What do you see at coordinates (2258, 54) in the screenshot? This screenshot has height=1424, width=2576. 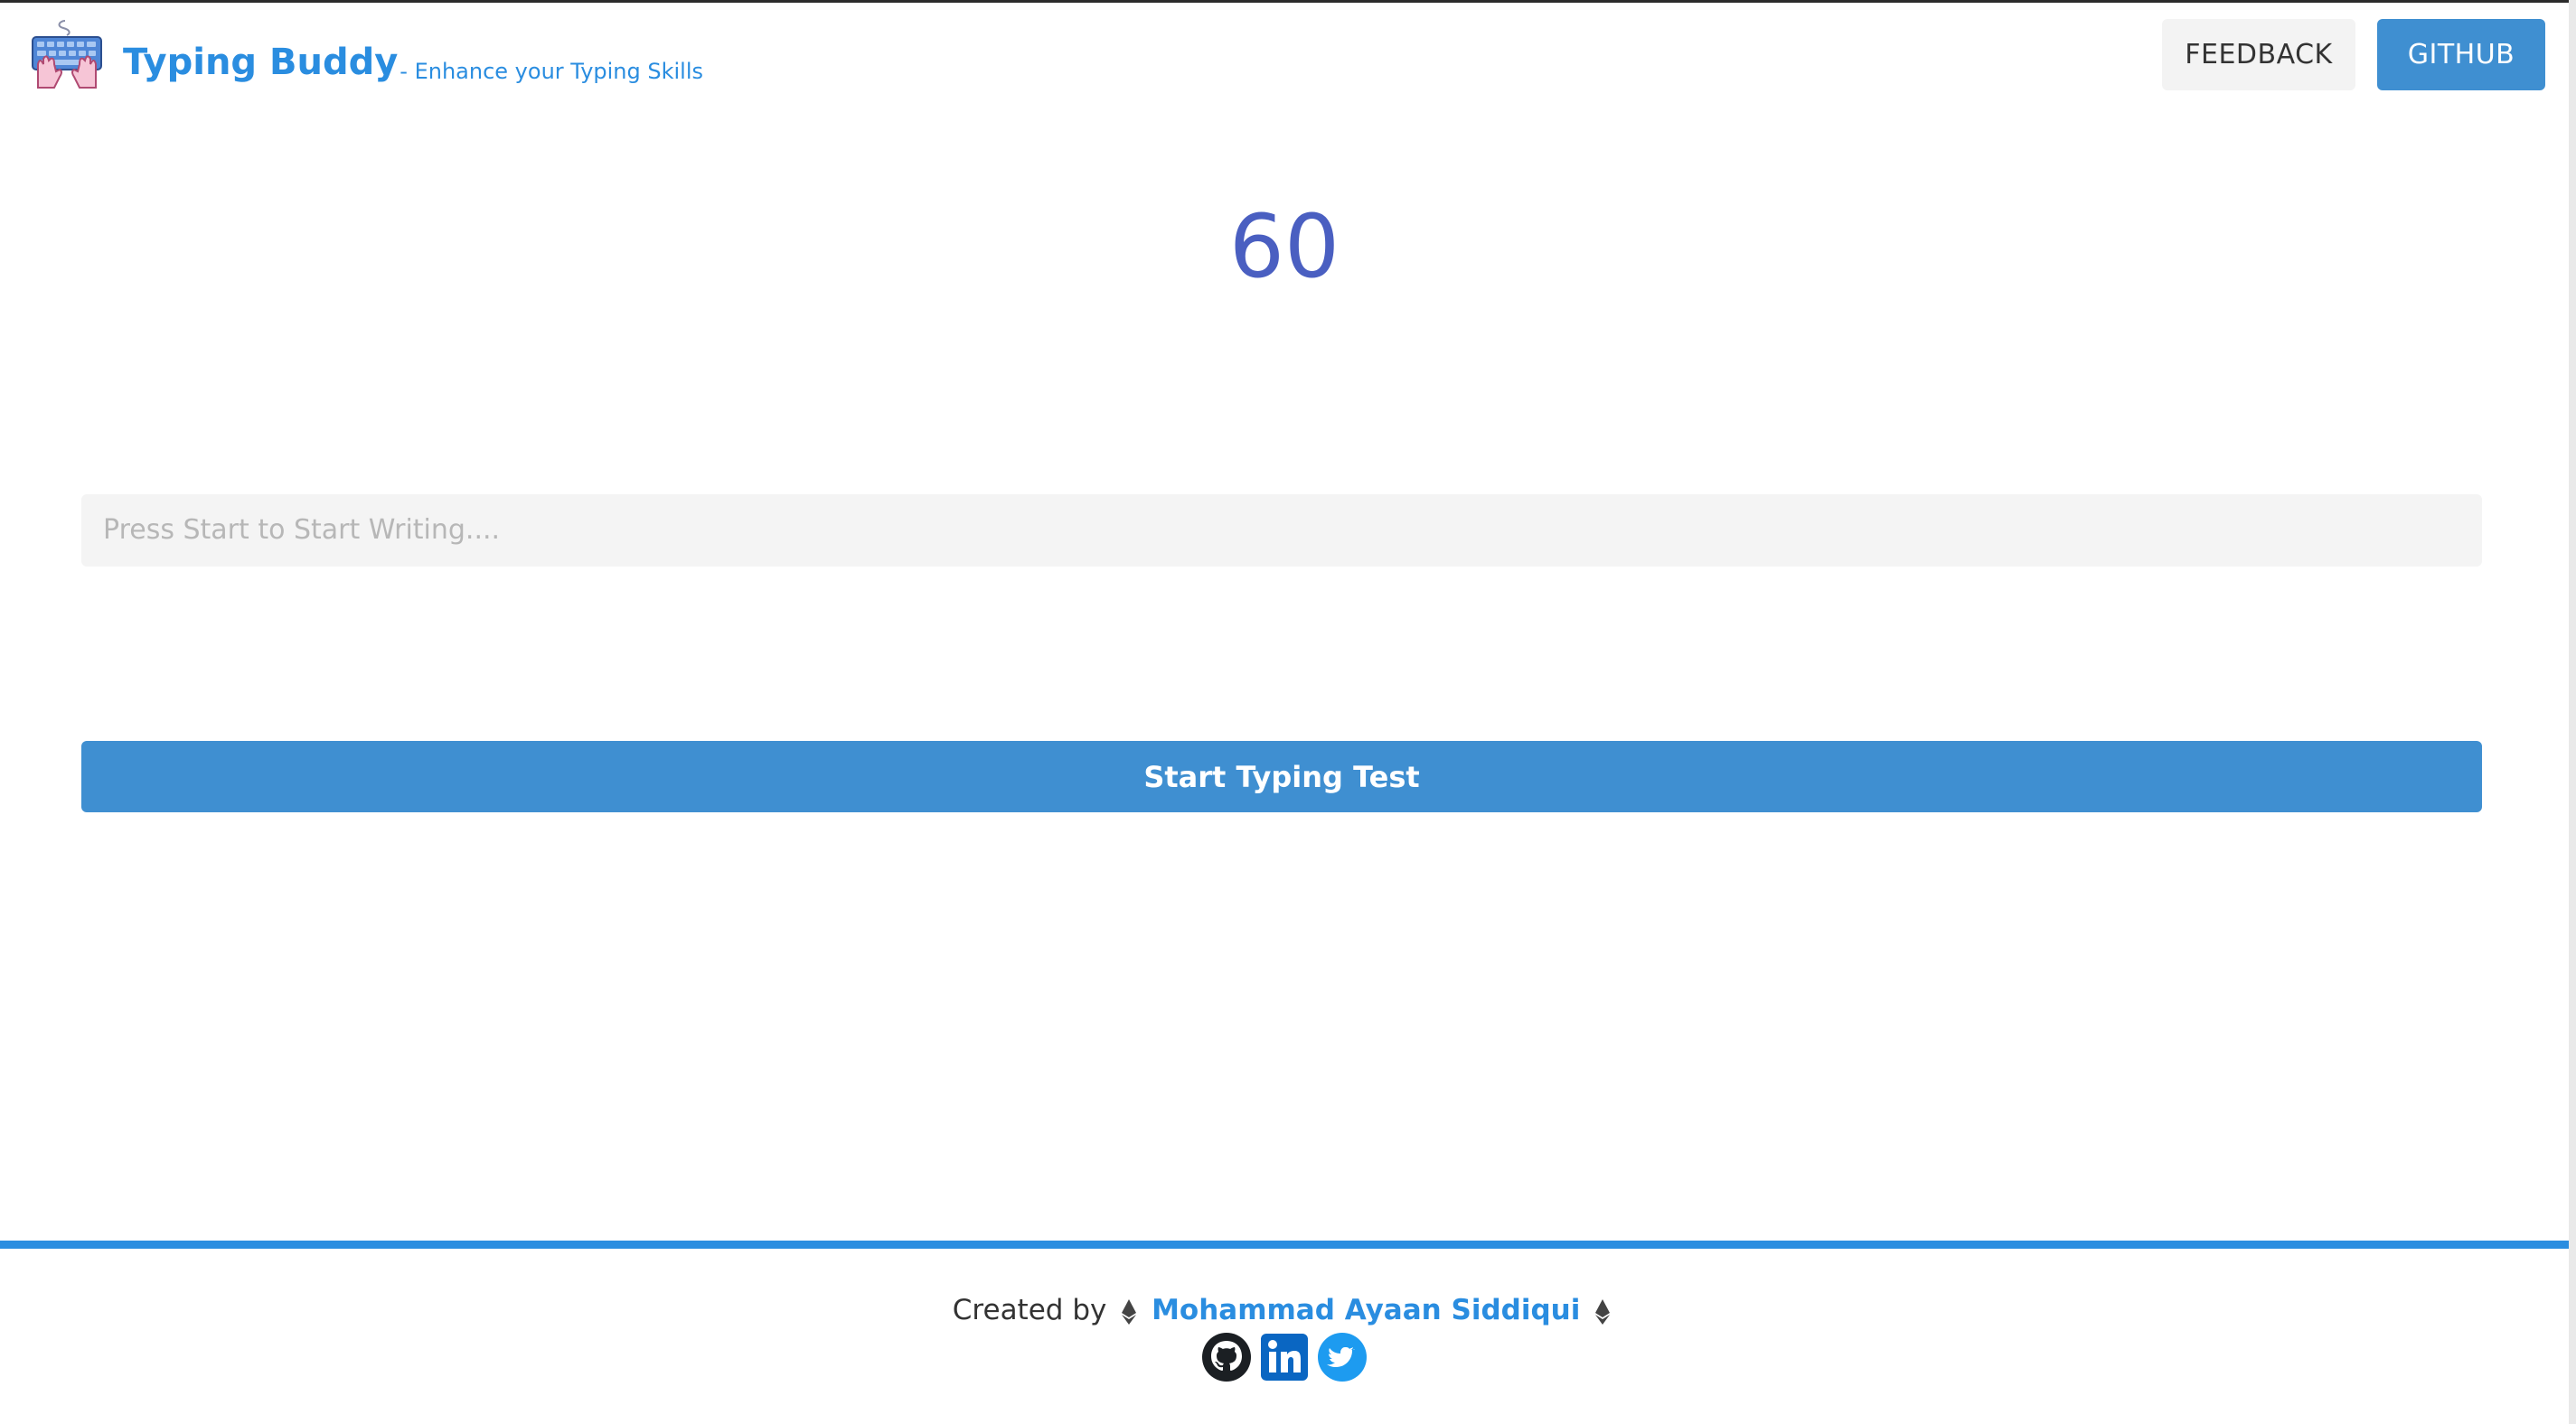 I see `feedback-button: FEEDBACK` at bounding box center [2258, 54].